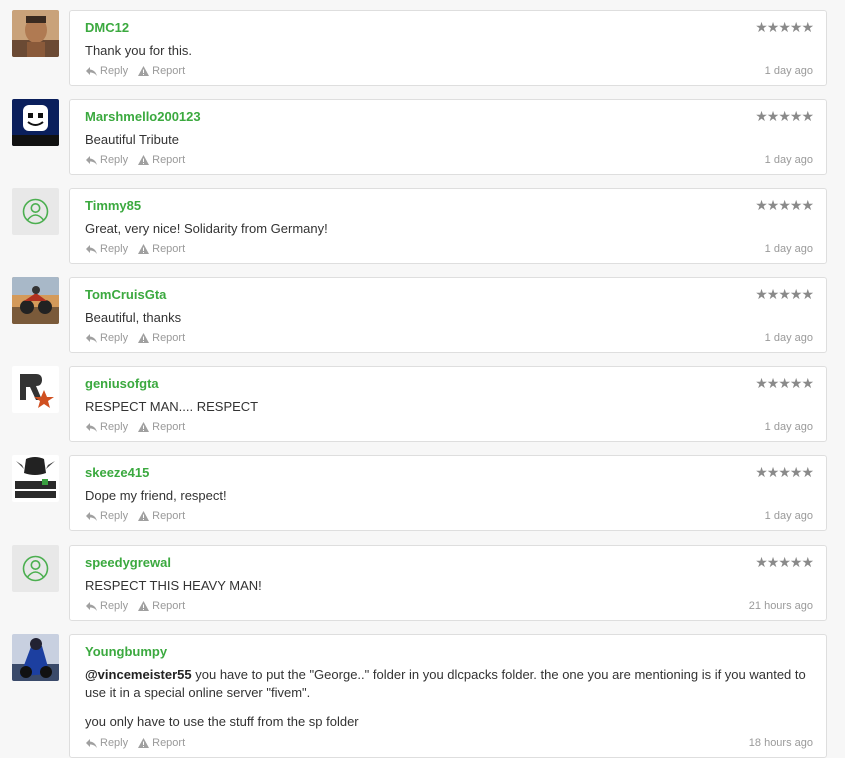  Describe the element at coordinates (132, 139) in the screenshot. I see `comment-text: Beautiful Tribute` at that location.